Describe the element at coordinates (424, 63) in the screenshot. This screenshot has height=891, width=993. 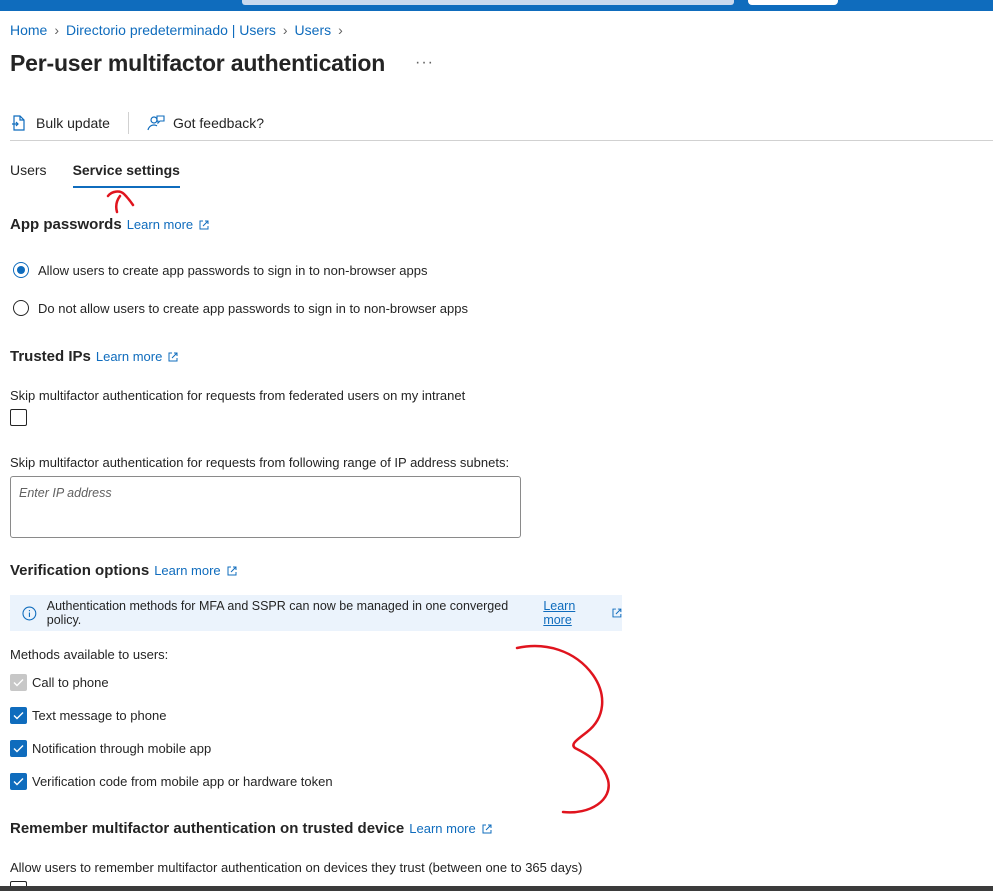
I see `more-options-button: ···` at that location.